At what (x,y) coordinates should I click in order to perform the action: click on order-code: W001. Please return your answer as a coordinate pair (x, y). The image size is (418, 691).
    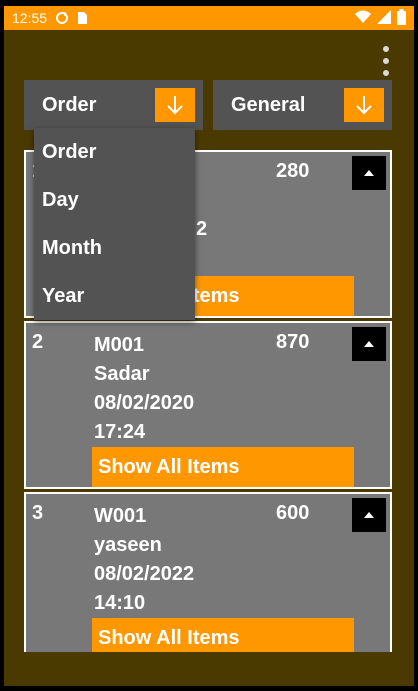
    Looking at the image, I should click on (120, 516).